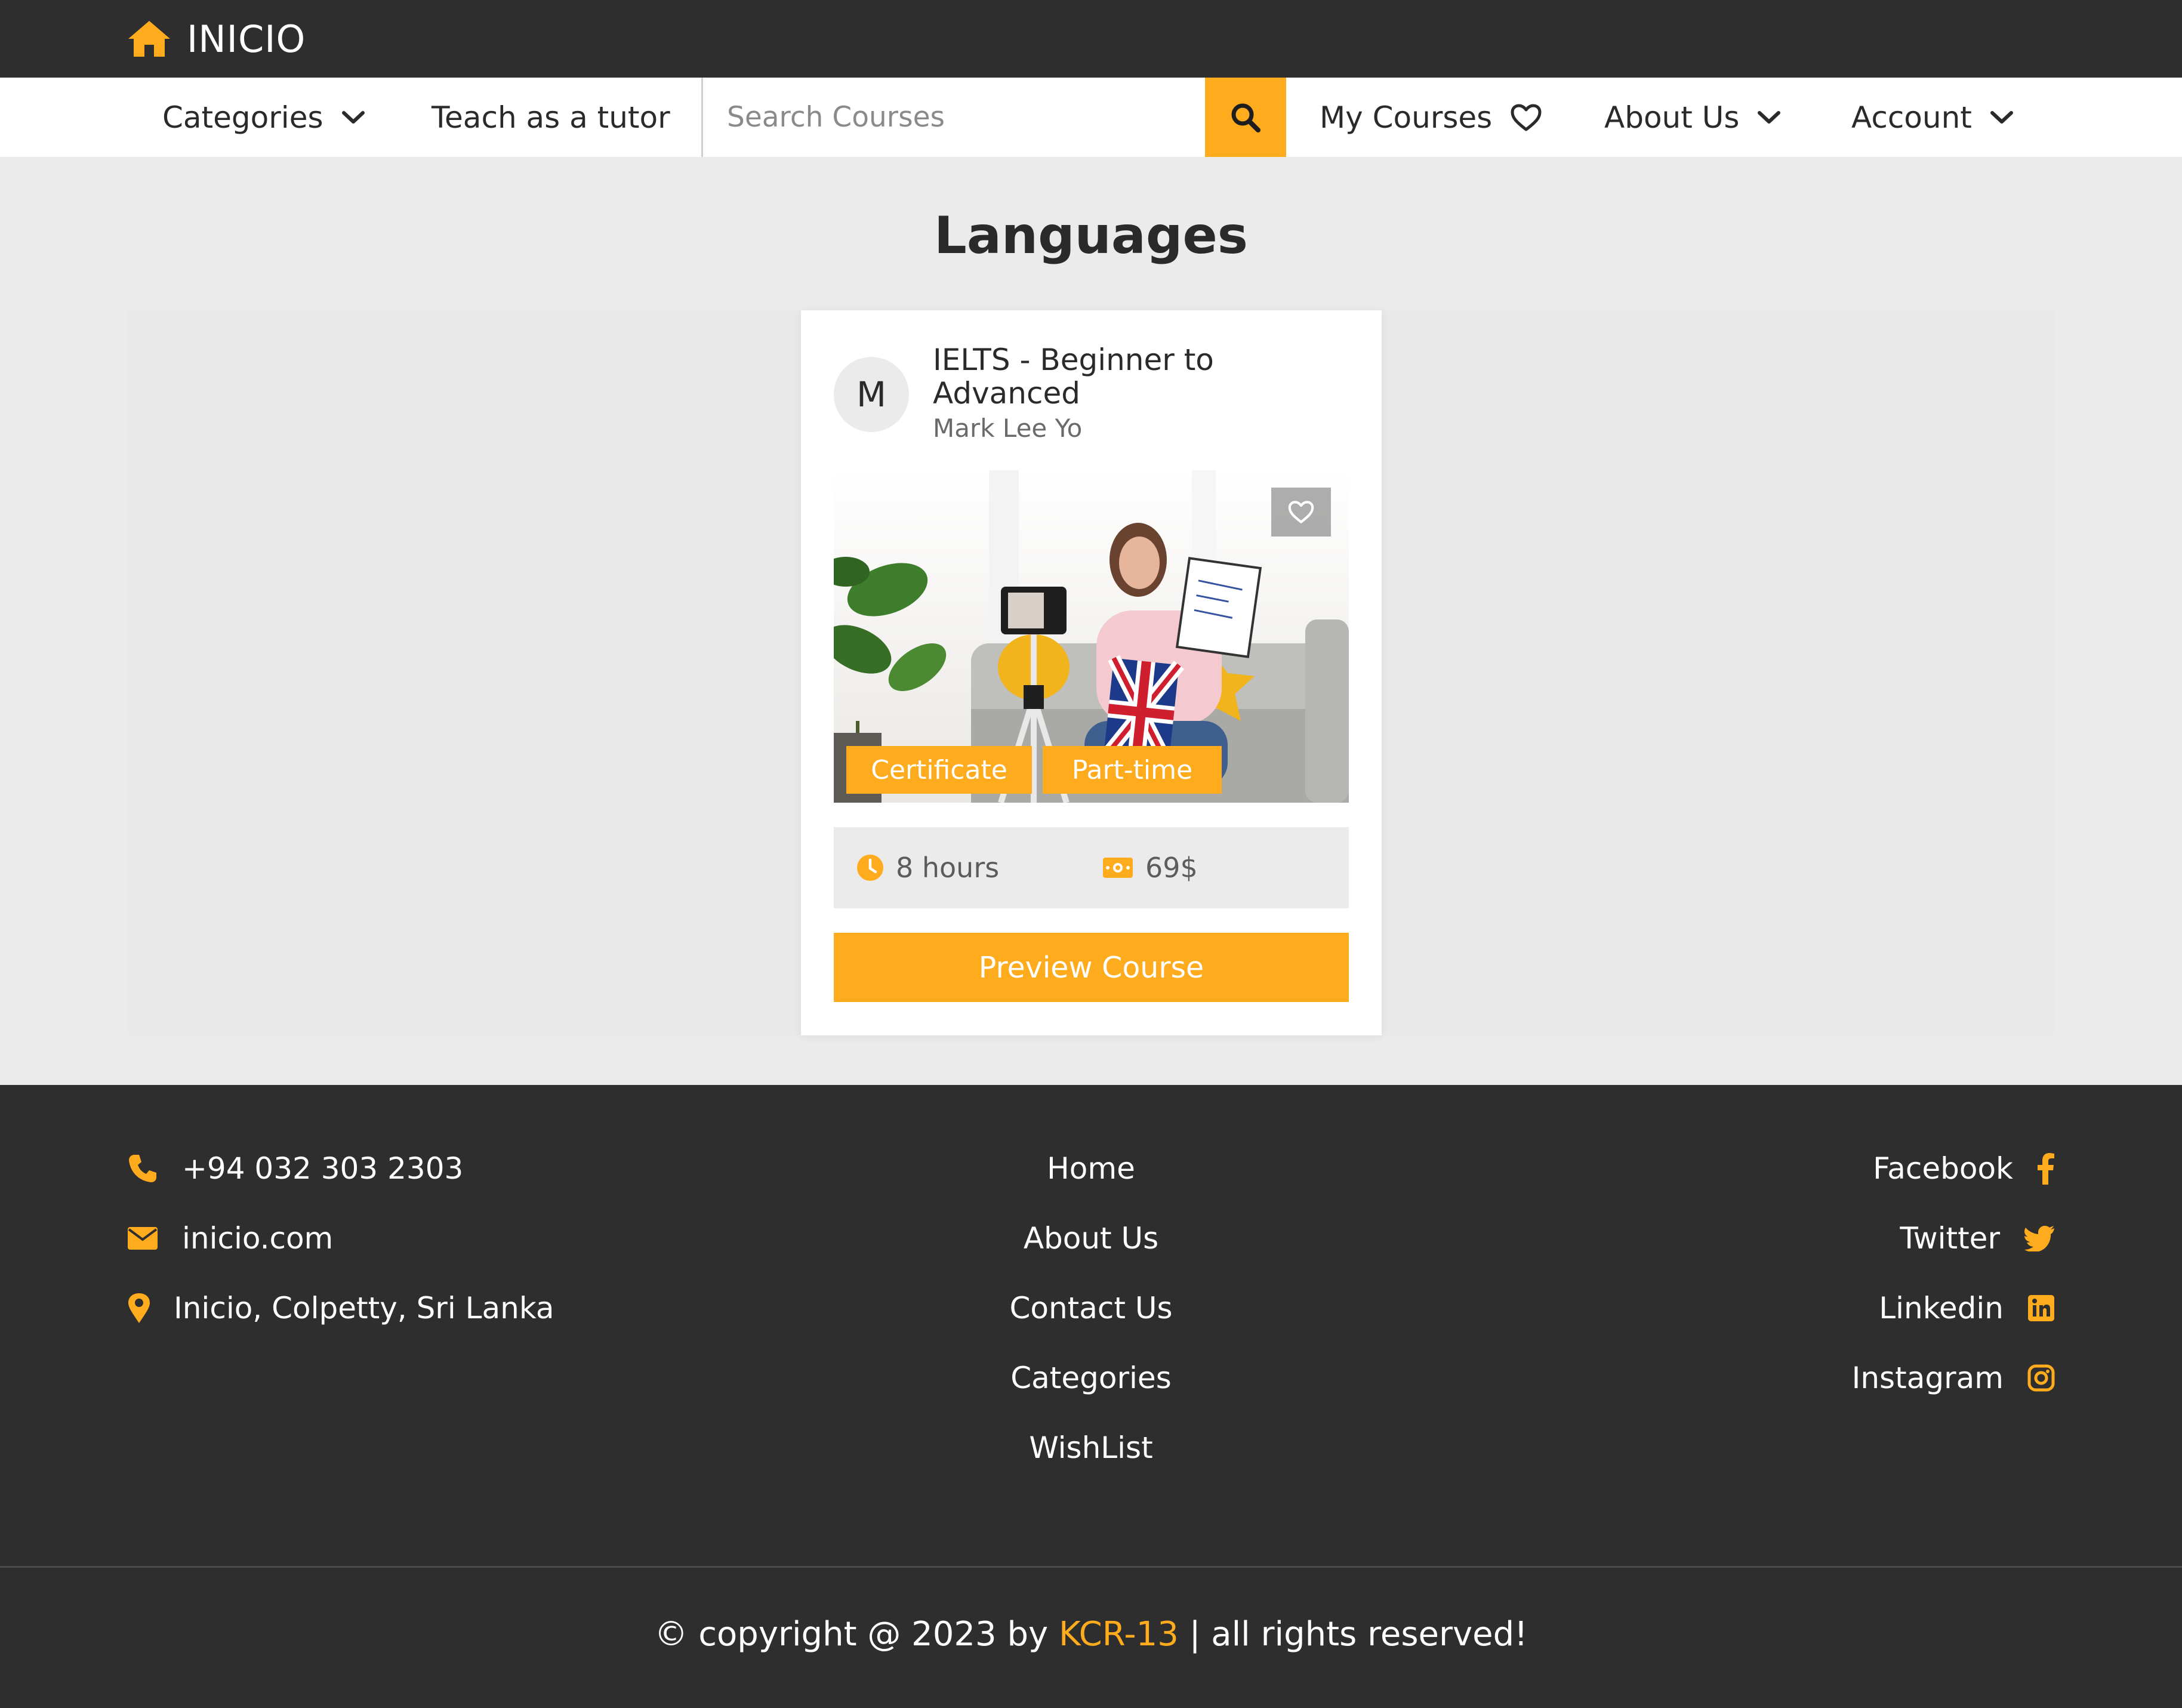 The height and width of the screenshot is (1708, 2182). What do you see at coordinates (1091, 1168) in the screenshot?
I see `footer-link-home: Home` at bounding box center [1091, 1168].